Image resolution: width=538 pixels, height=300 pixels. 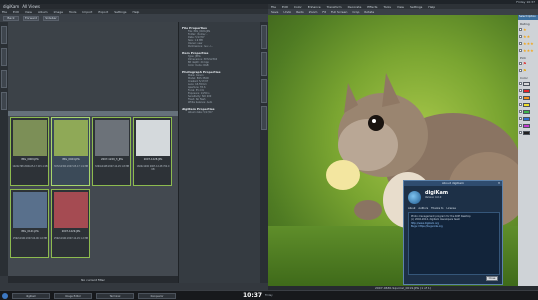 I want to click on menu-export: Export, so click(x=103, y=12).